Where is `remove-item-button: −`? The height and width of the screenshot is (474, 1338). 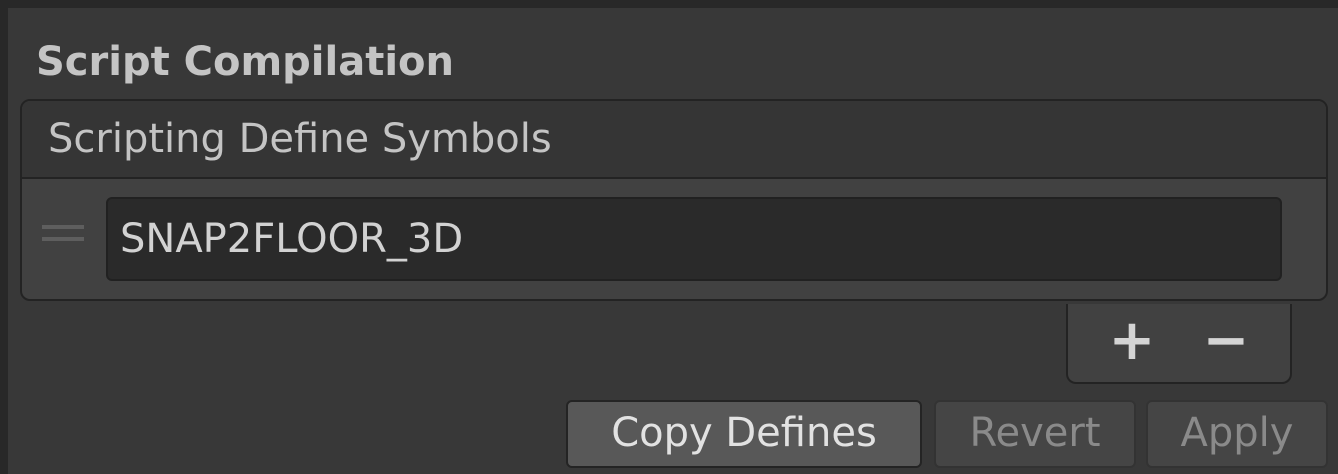 remove-item-button: − is located at coordinates (1226, 343).